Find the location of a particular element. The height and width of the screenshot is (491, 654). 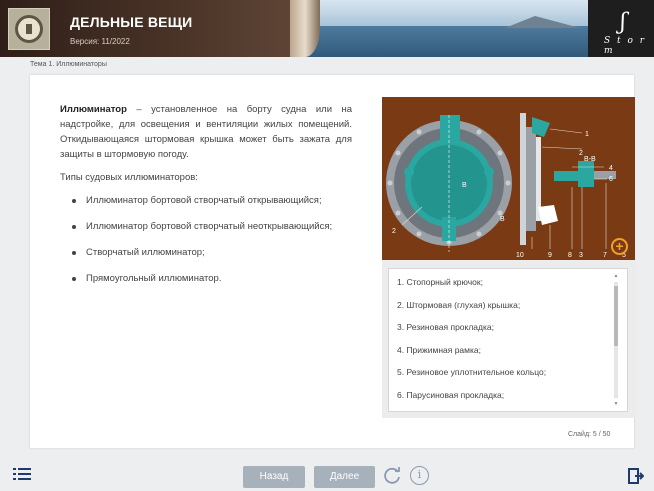

svg-text: 7 is located at coordinates (605, 255).